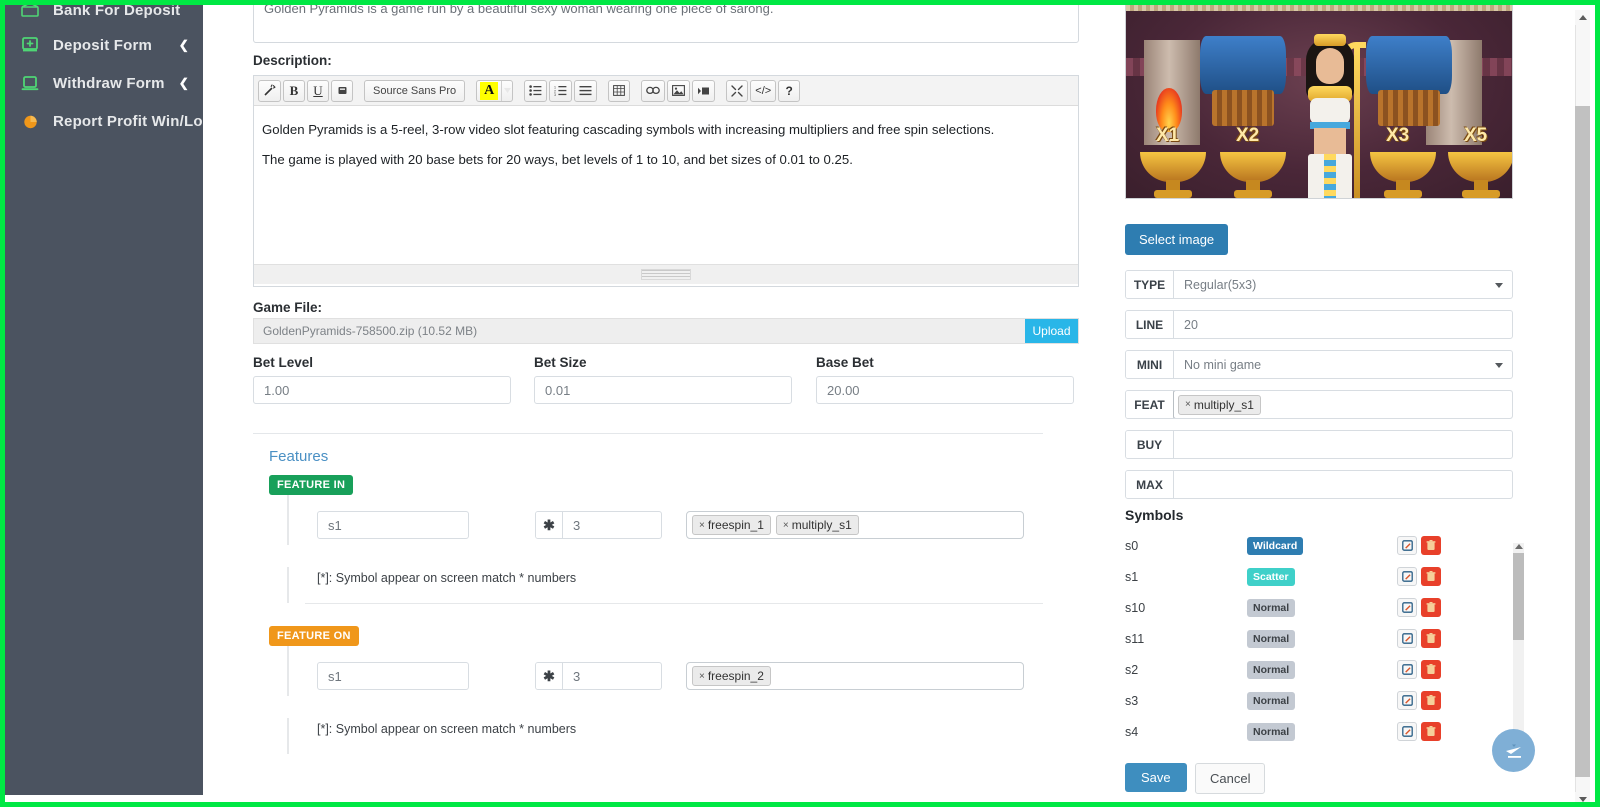 The width and height of the screenshot is (1600, 807). I want to click on tag-label: multiply_s1, so click(1223, 404).